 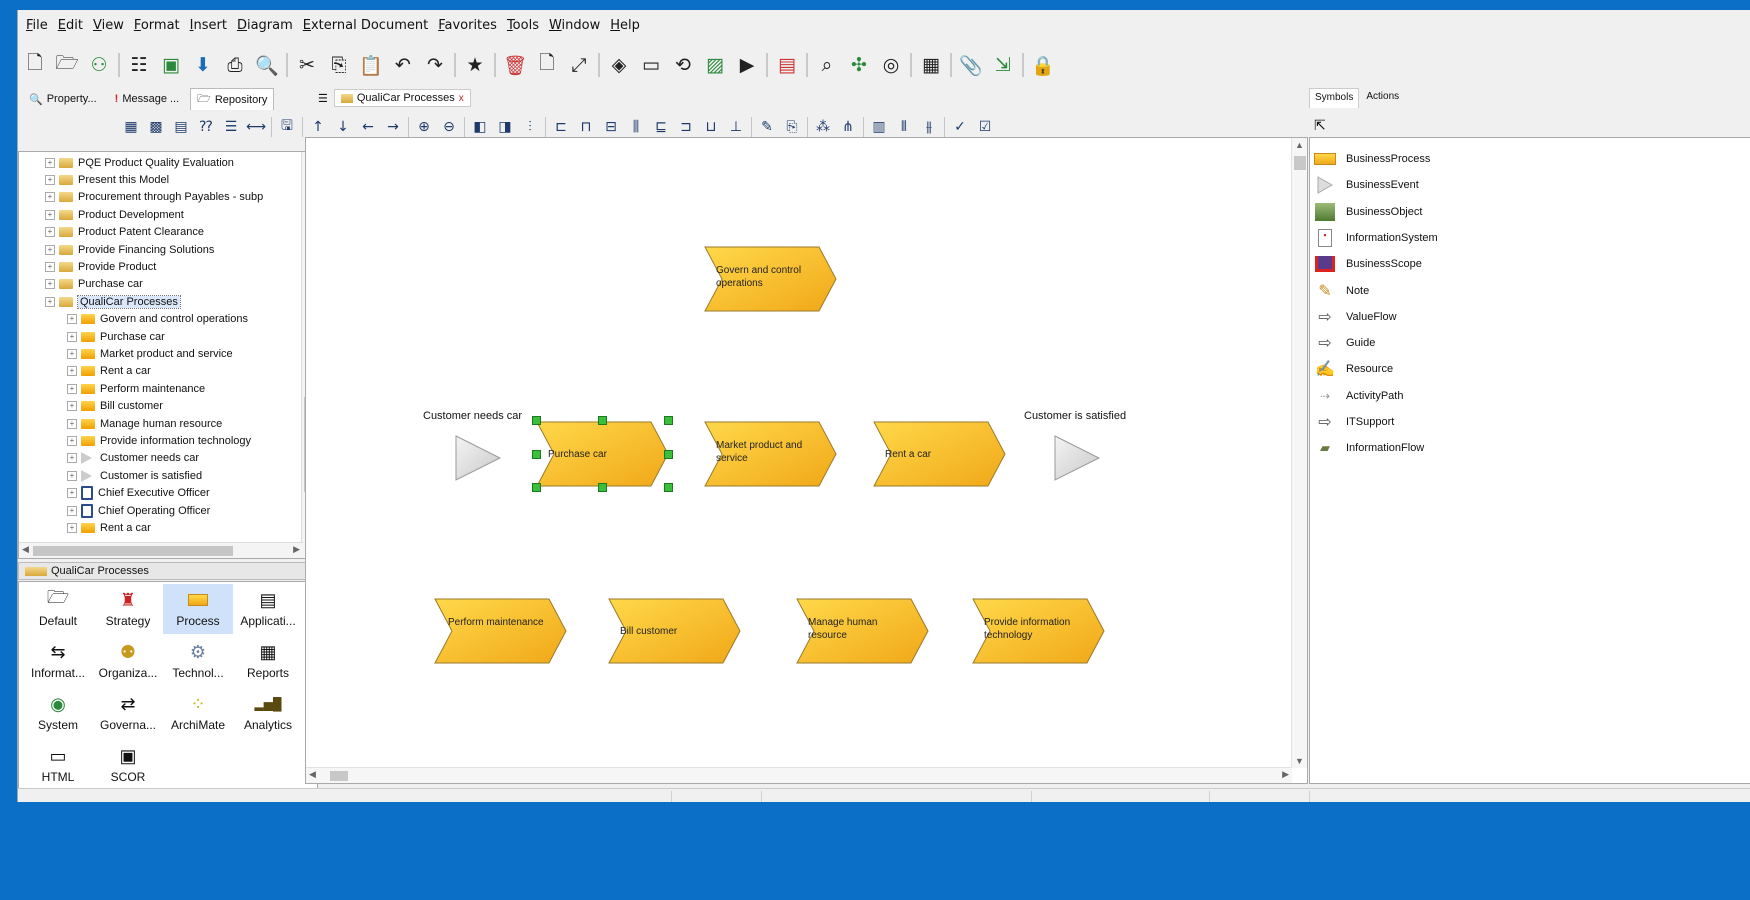 What do you see at coordinates (1366, 185) in the screenshot?
I see `symbol-businessevent: BusinessEvent` at bounding box center [1366, 185].